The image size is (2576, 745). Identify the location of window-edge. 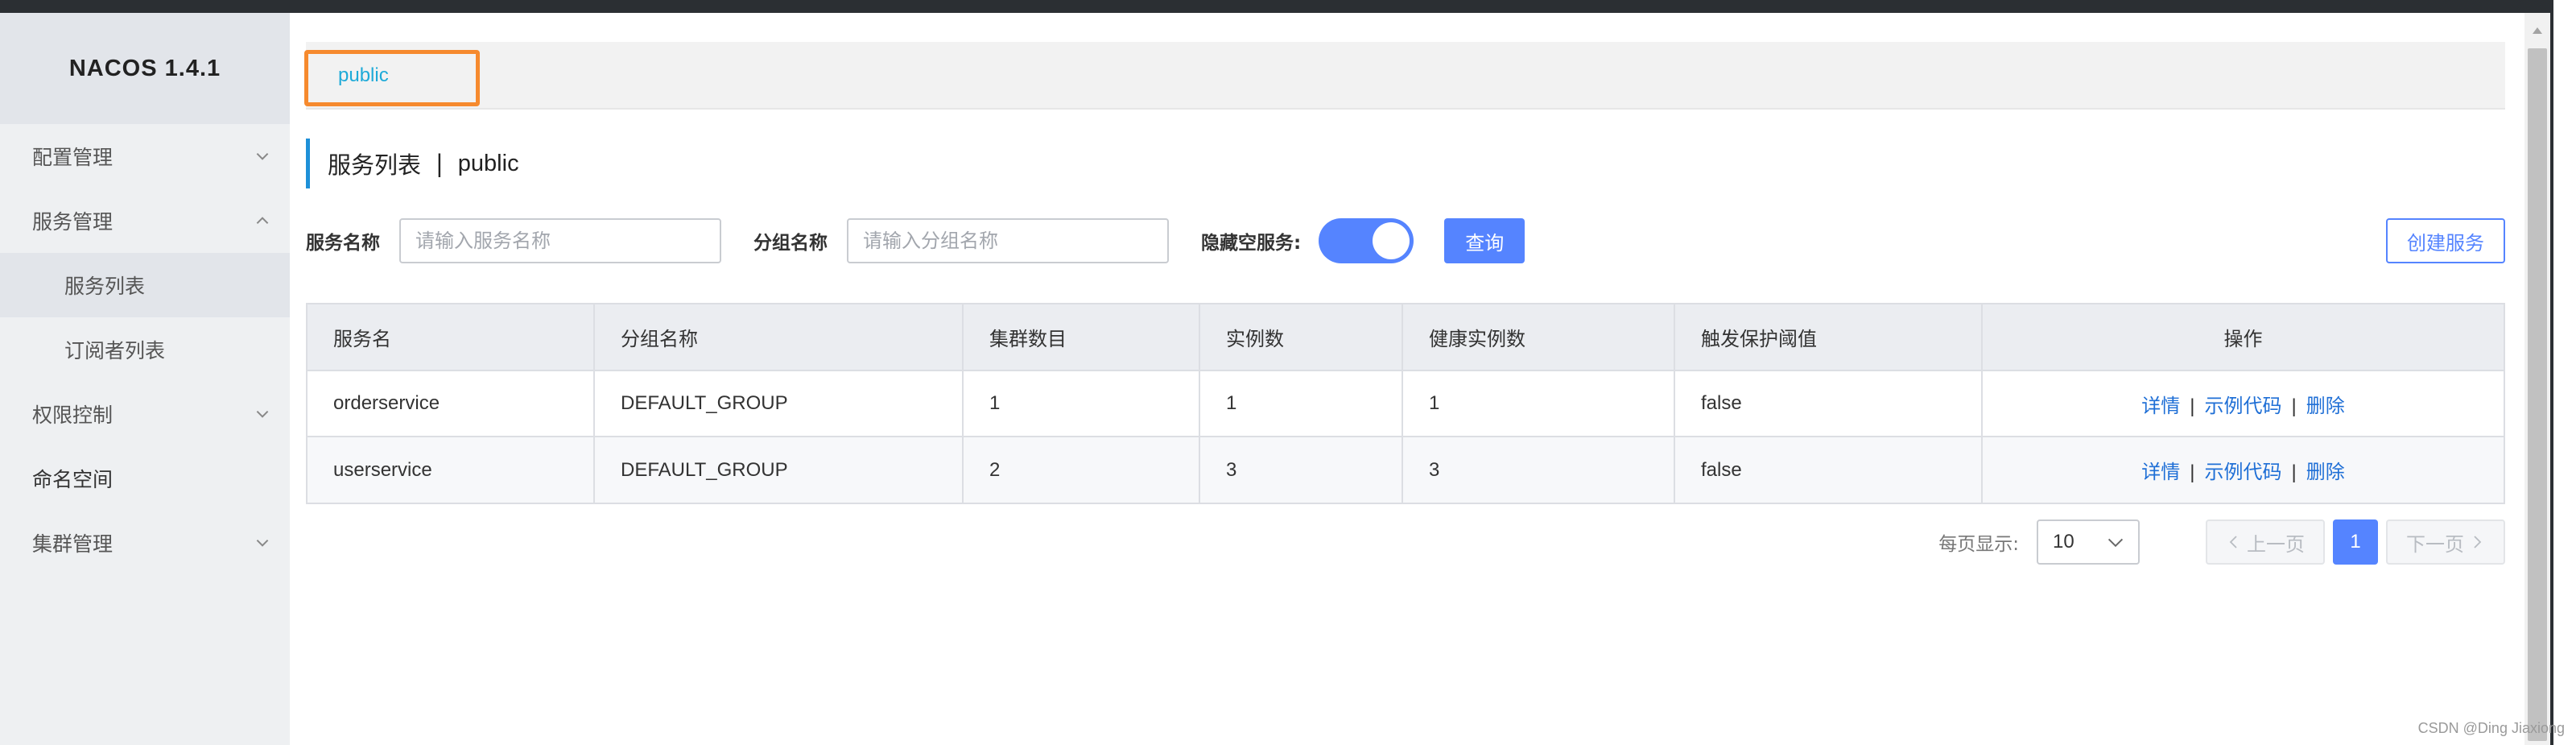
(2563, 373).